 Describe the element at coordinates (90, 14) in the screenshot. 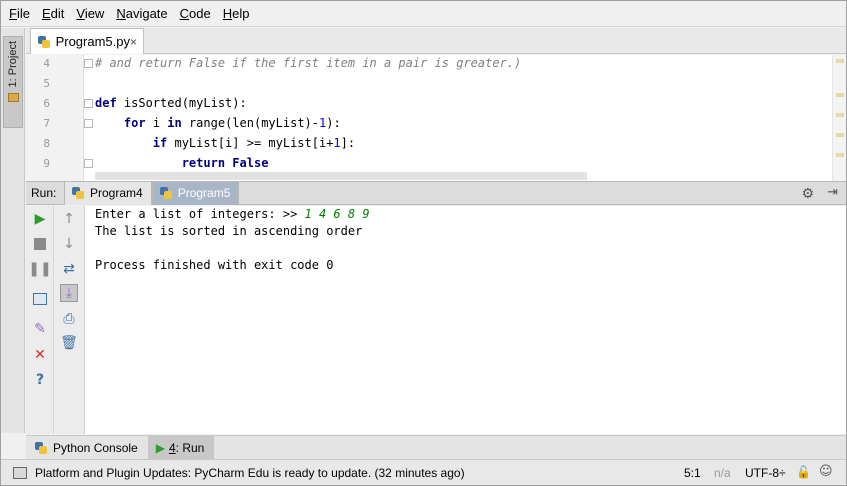

I see `menu-view: View` at that location.